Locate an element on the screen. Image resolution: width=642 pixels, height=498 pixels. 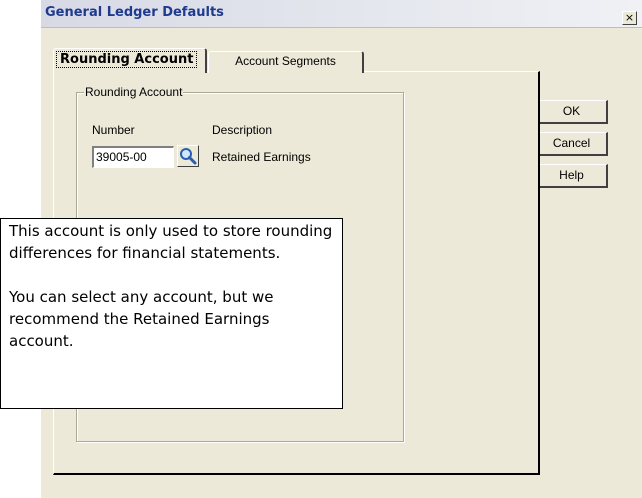
account-description-value: Retained Earnings is located at coordinates (261, 157).